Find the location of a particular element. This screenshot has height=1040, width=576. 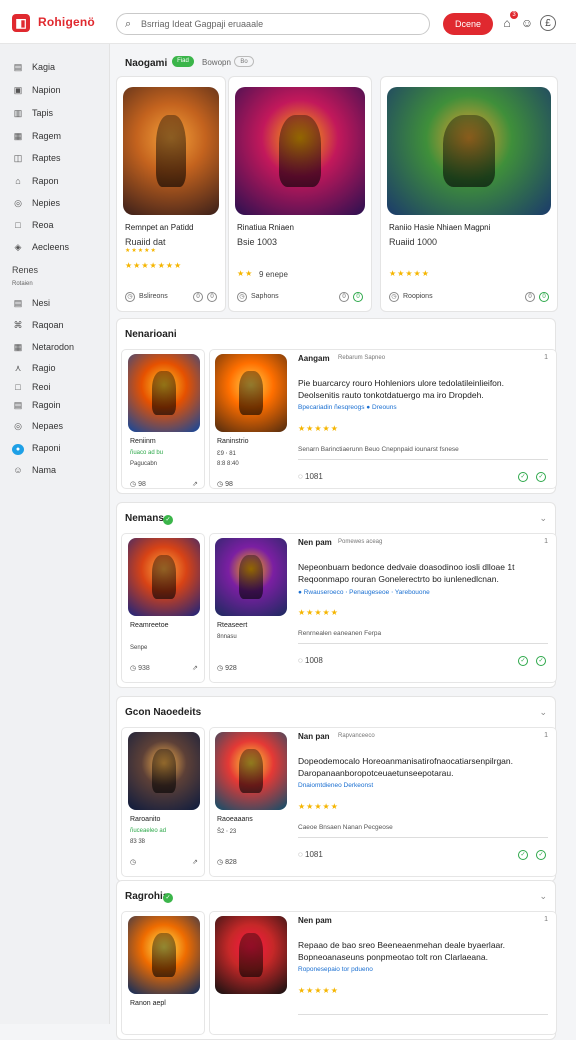

sidebar-item-label: Nepies is located at coordinates (46, 203).